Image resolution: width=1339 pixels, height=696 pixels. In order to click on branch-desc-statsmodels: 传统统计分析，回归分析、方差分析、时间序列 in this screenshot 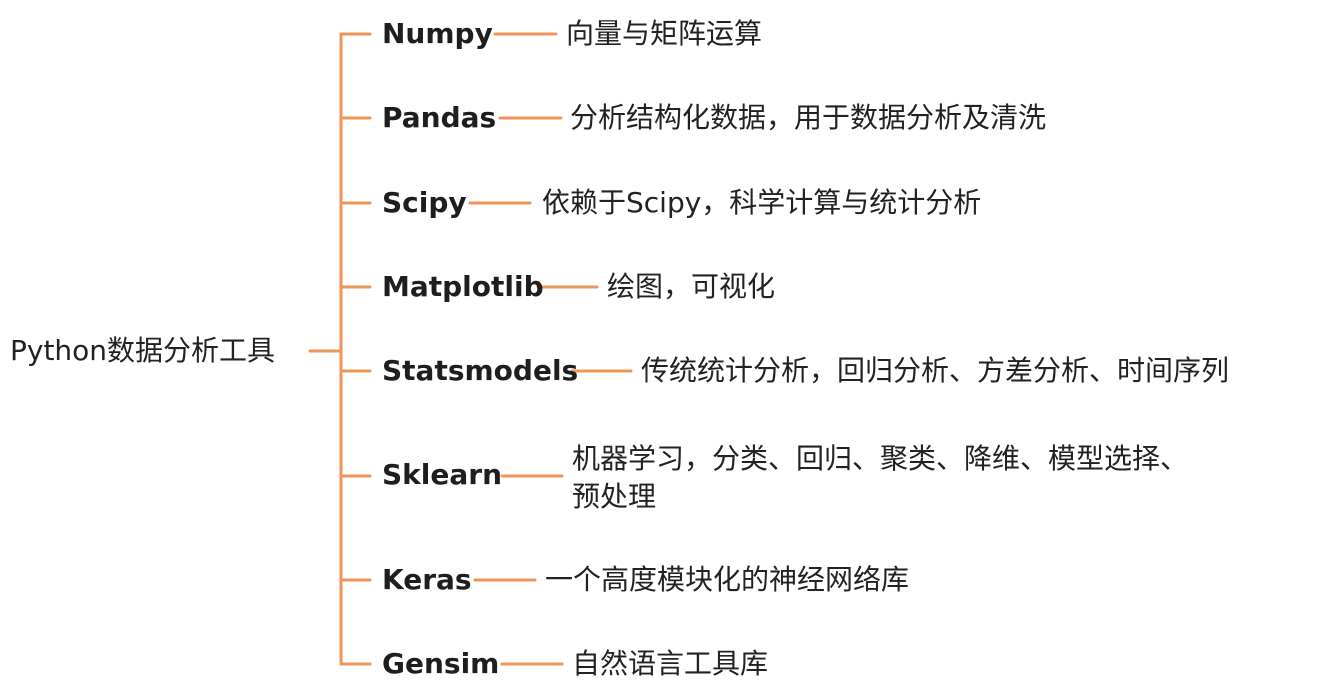, I will do `click(935, 370)`.